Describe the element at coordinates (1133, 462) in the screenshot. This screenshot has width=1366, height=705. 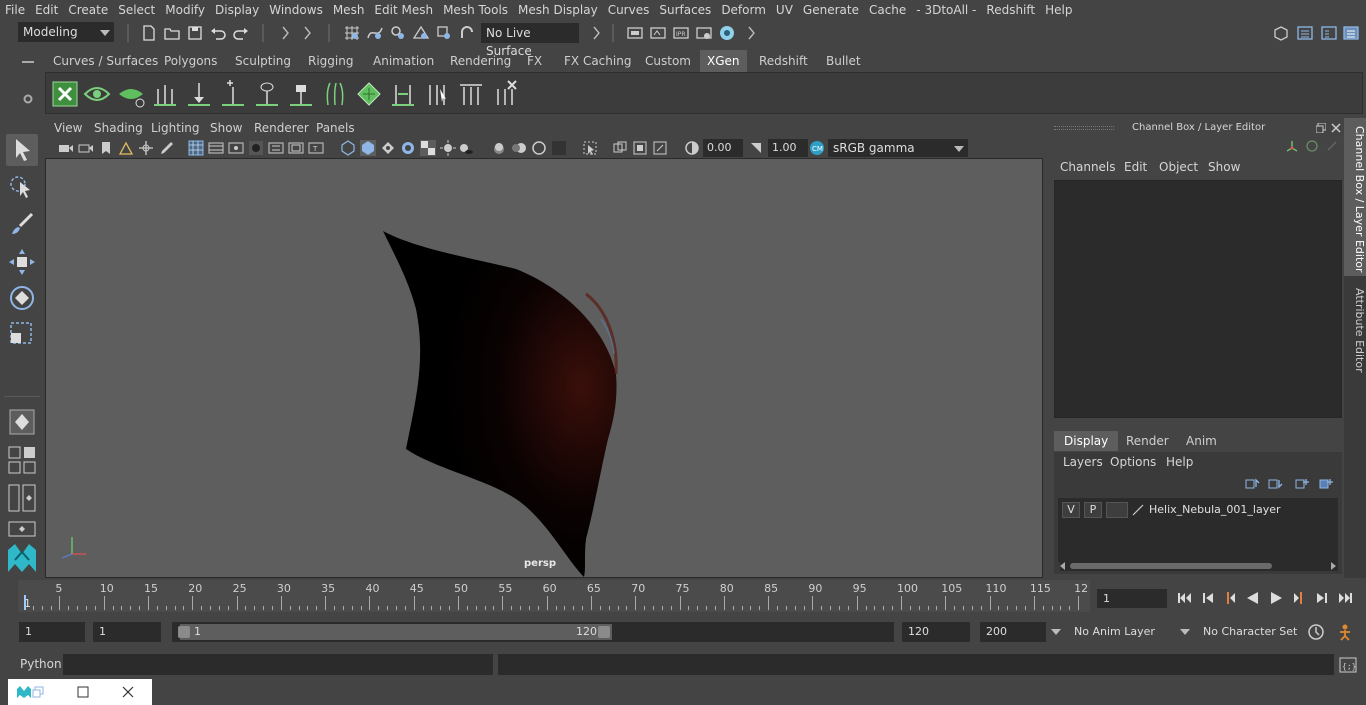
I see `layer-menu-options: Options` at that location.